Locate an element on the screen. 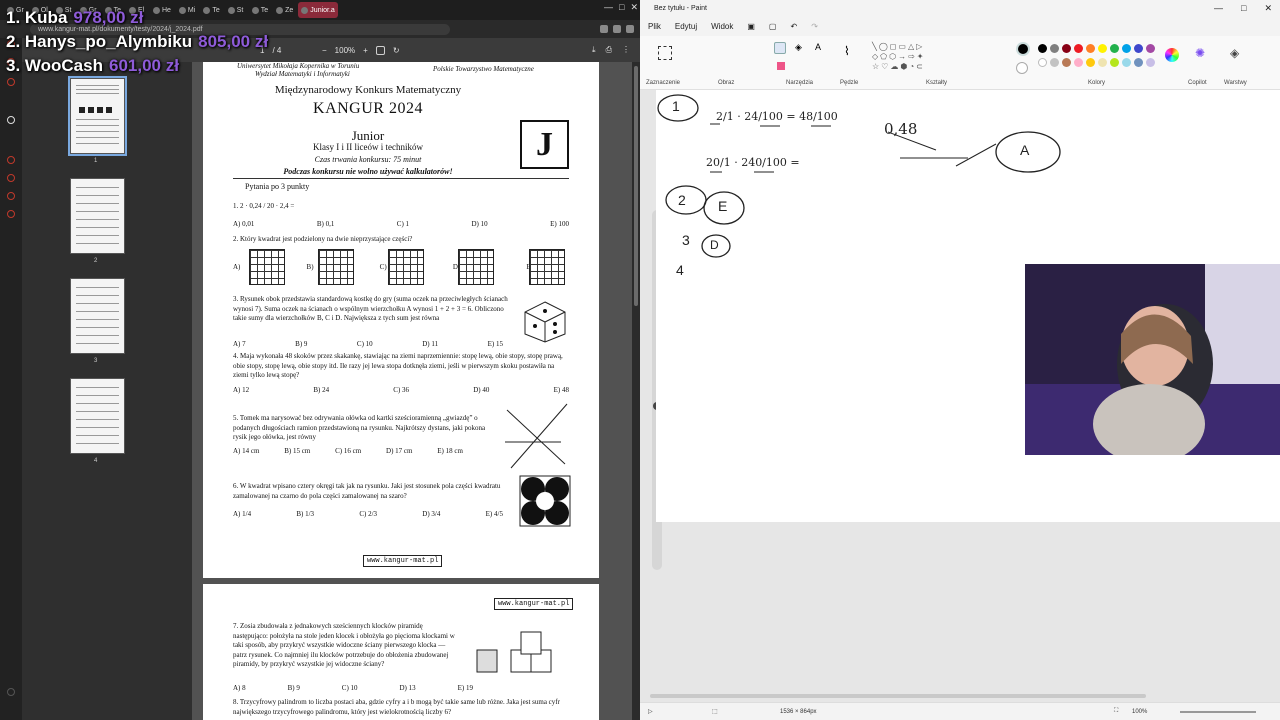  scroll-thumb is located at coordinates (636, 186).